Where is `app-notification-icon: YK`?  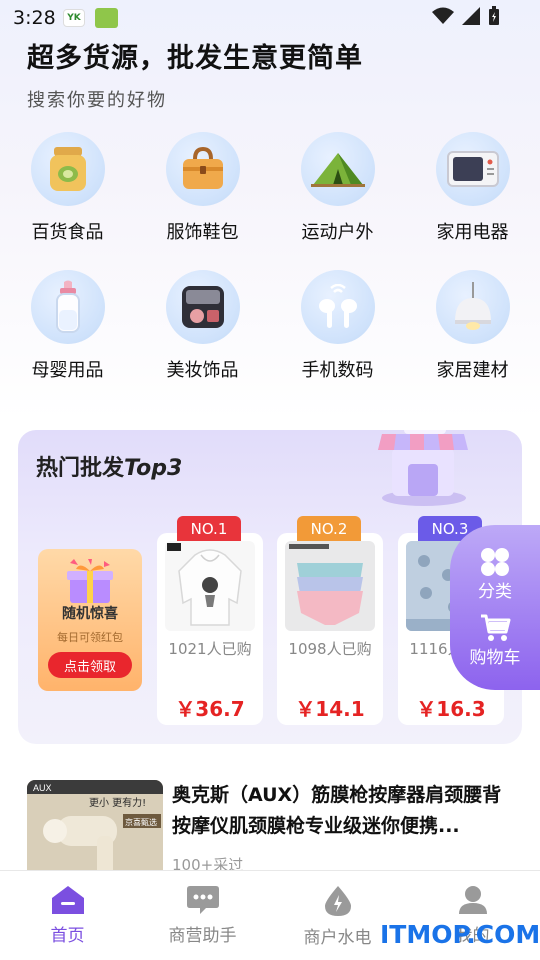 app-notification-icon: YK is located at coordinates (74, 18).